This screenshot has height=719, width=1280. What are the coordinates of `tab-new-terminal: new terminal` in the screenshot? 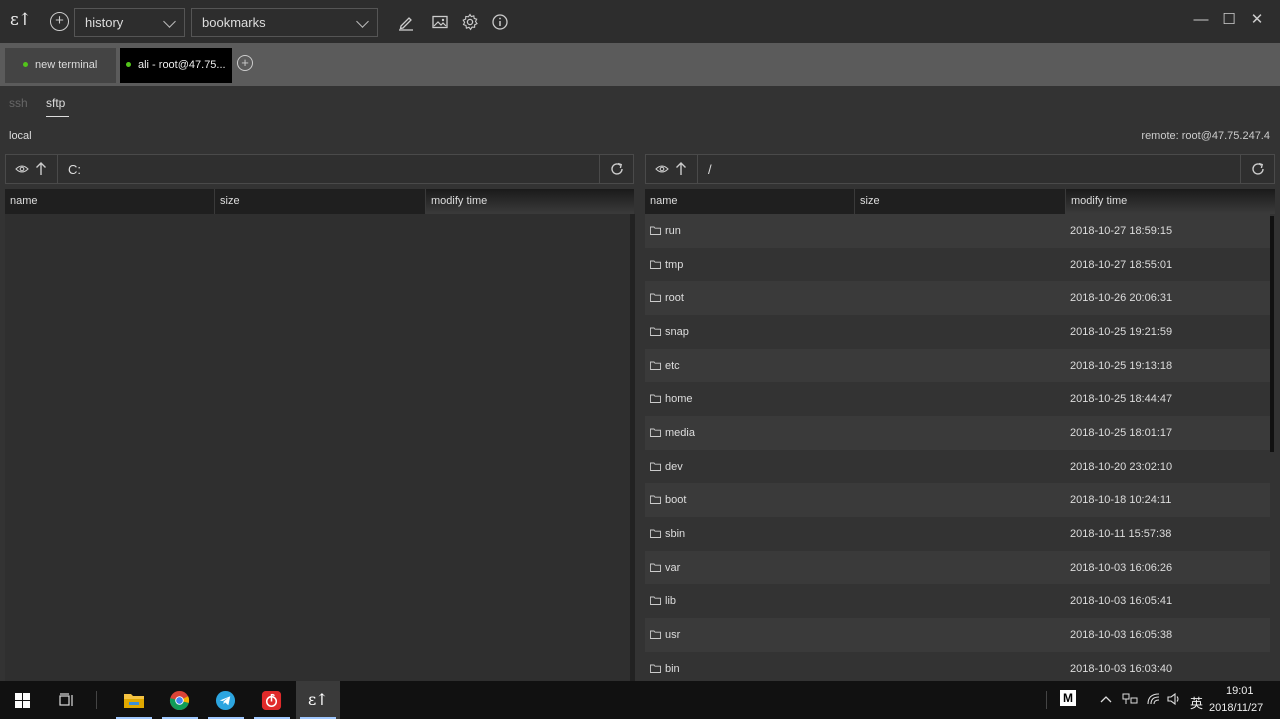 It's located at (60, 65).